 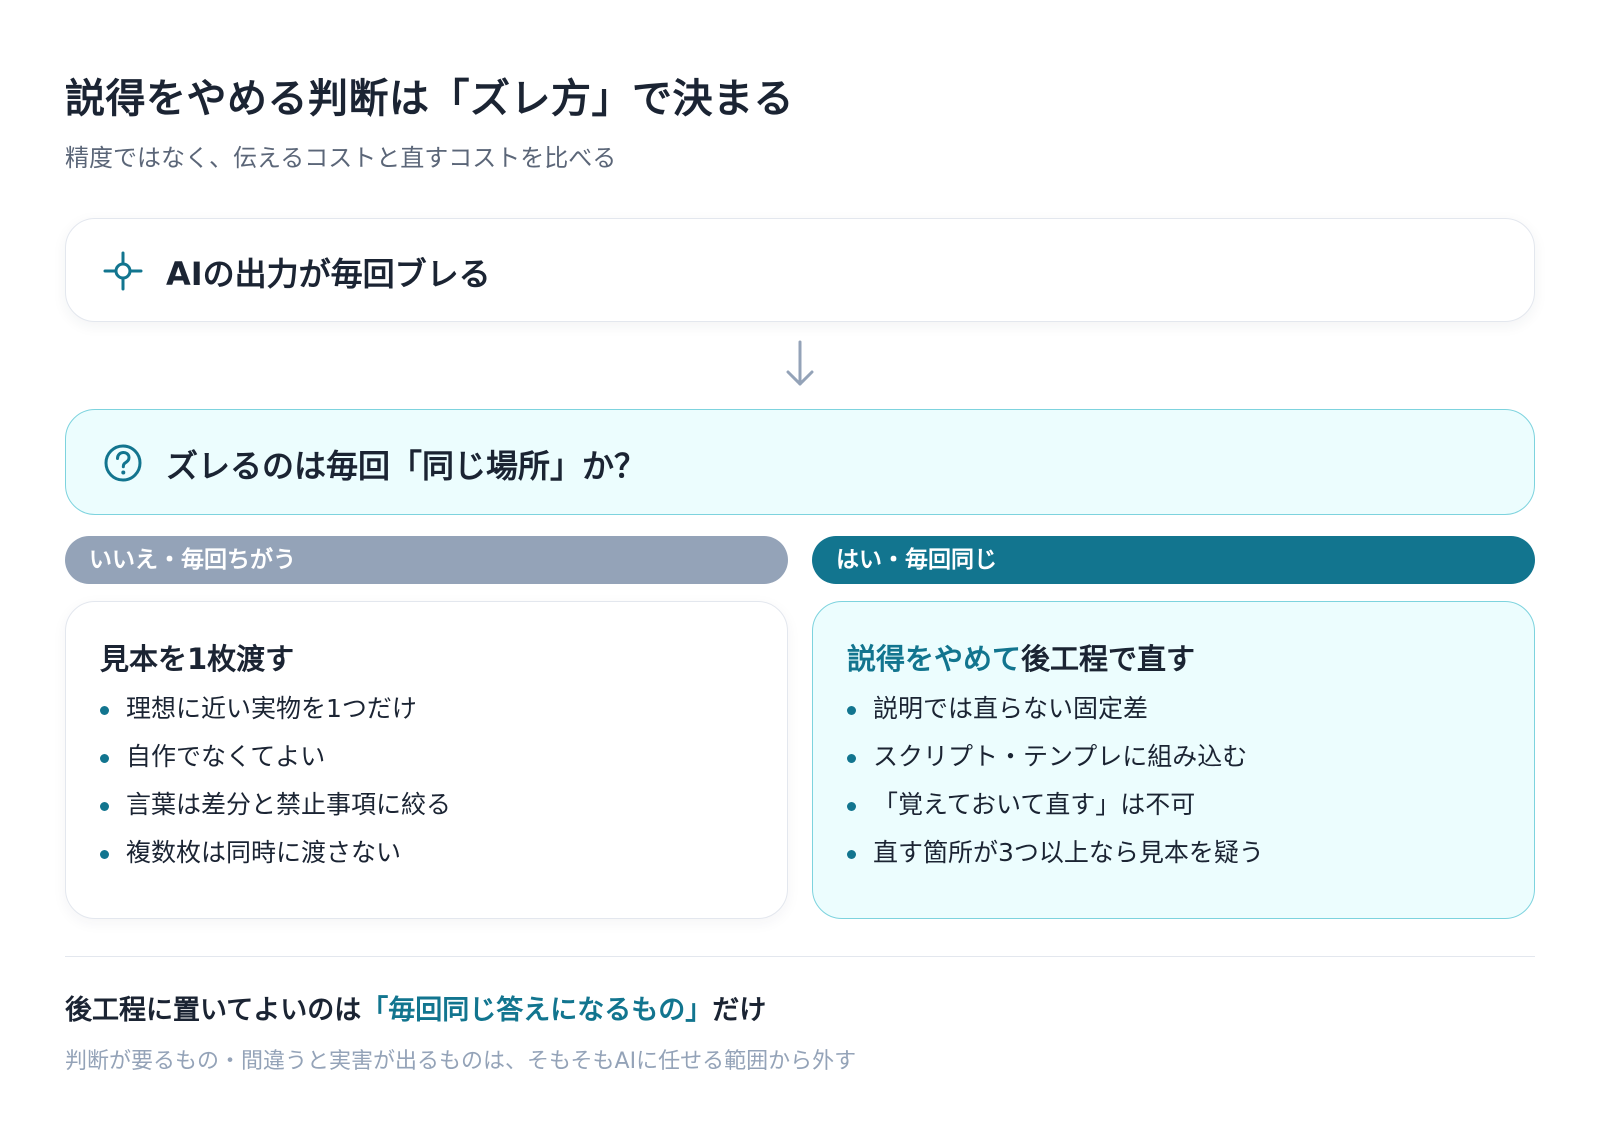 What do you see at coordinates (226, 756) in the screenshot?
I see `list-item-text: 自作でなくてよい` at bounding box center [226, 756].